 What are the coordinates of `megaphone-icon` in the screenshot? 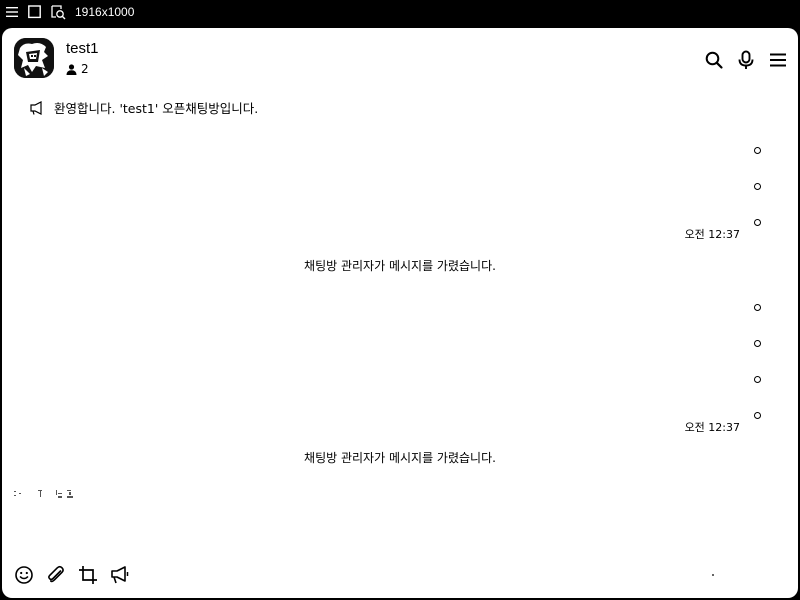 It's located at (36, 107).